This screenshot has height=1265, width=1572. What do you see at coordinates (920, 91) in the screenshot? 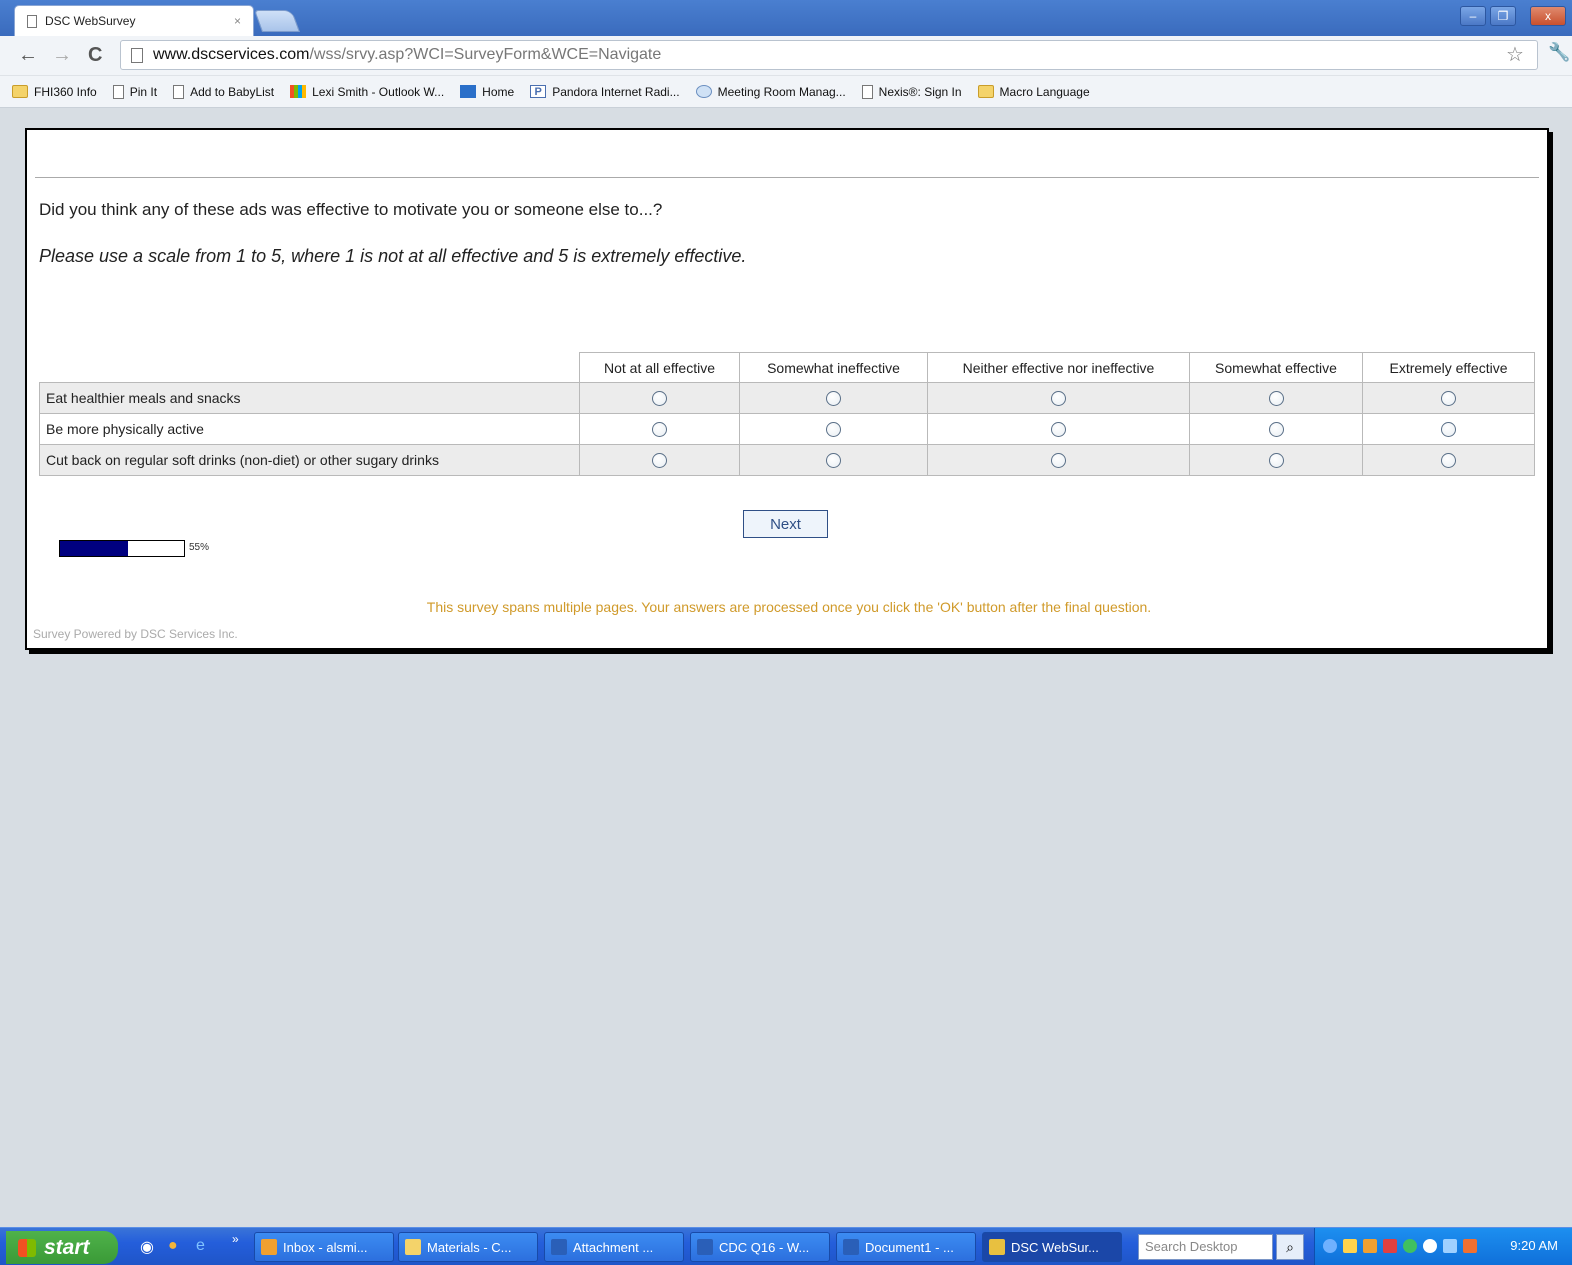
I see `bookmark-label: Nexis®: Sign In` at bounding box center [920, 91].